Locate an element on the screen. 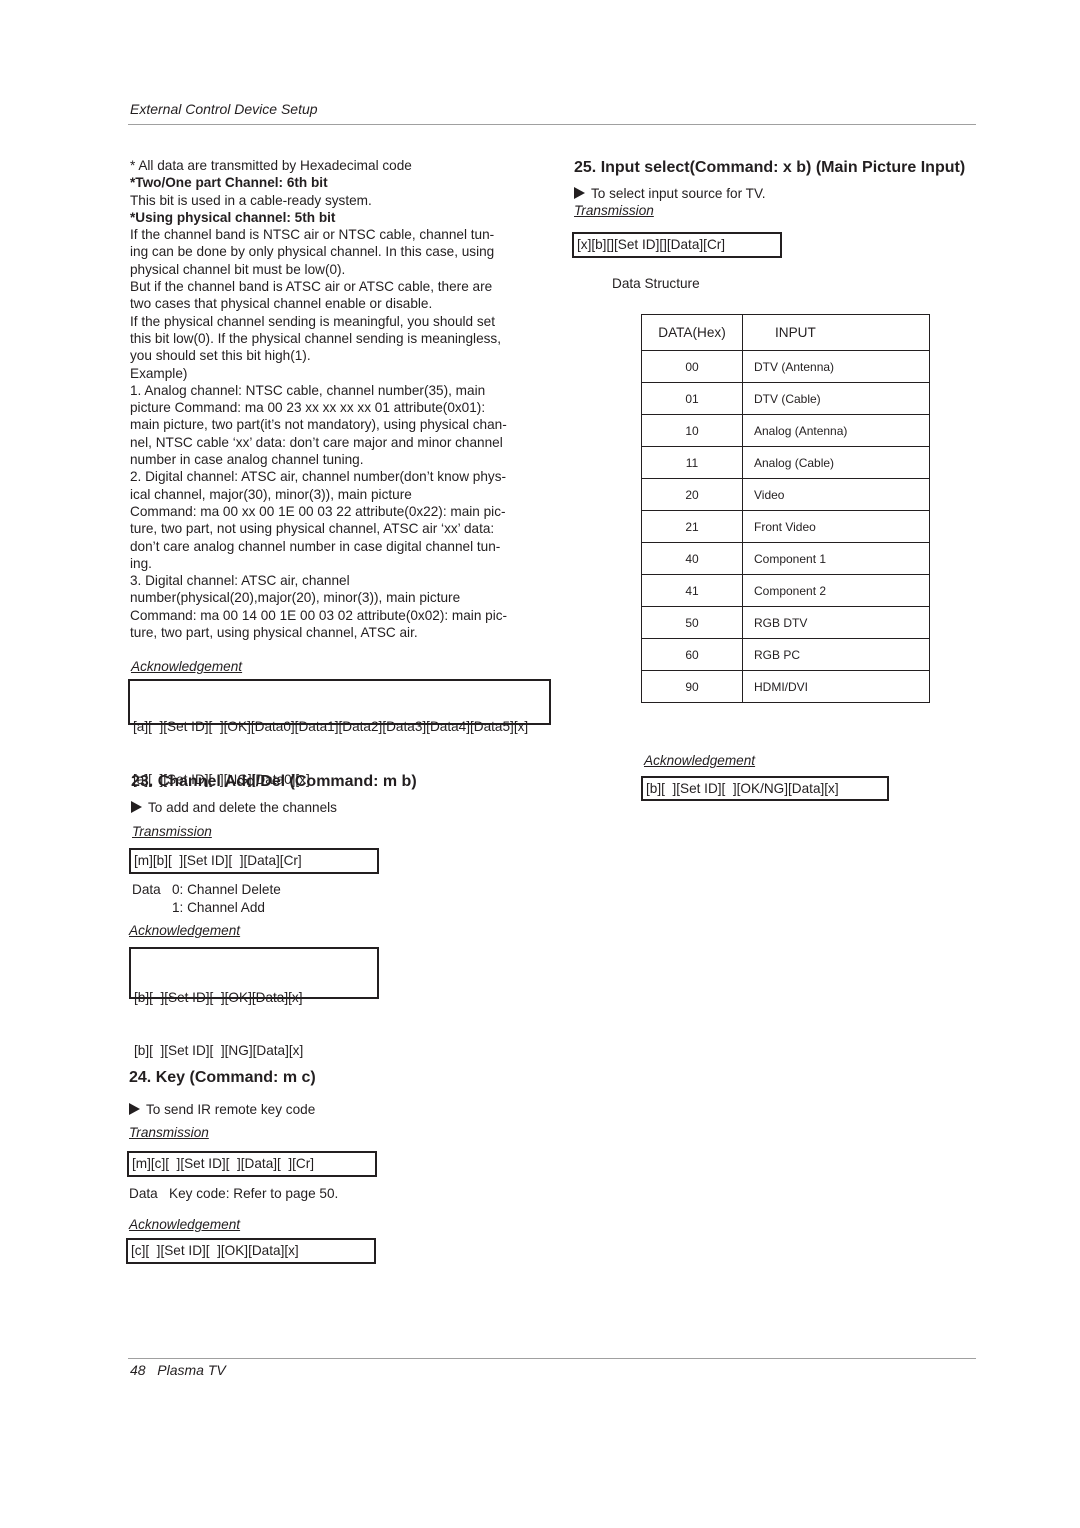 The width and height of the screenshot is (1080, 1528). section-25-data-structure-label: Data Structure is located at coordinates (656, 283).